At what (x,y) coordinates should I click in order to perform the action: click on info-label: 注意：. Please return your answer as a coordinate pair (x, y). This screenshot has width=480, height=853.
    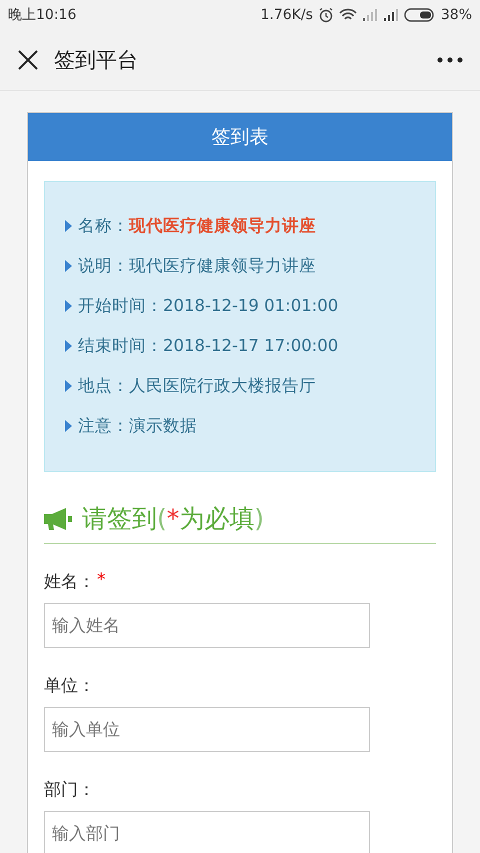
    Looking at the image, I should click on (103, 425).